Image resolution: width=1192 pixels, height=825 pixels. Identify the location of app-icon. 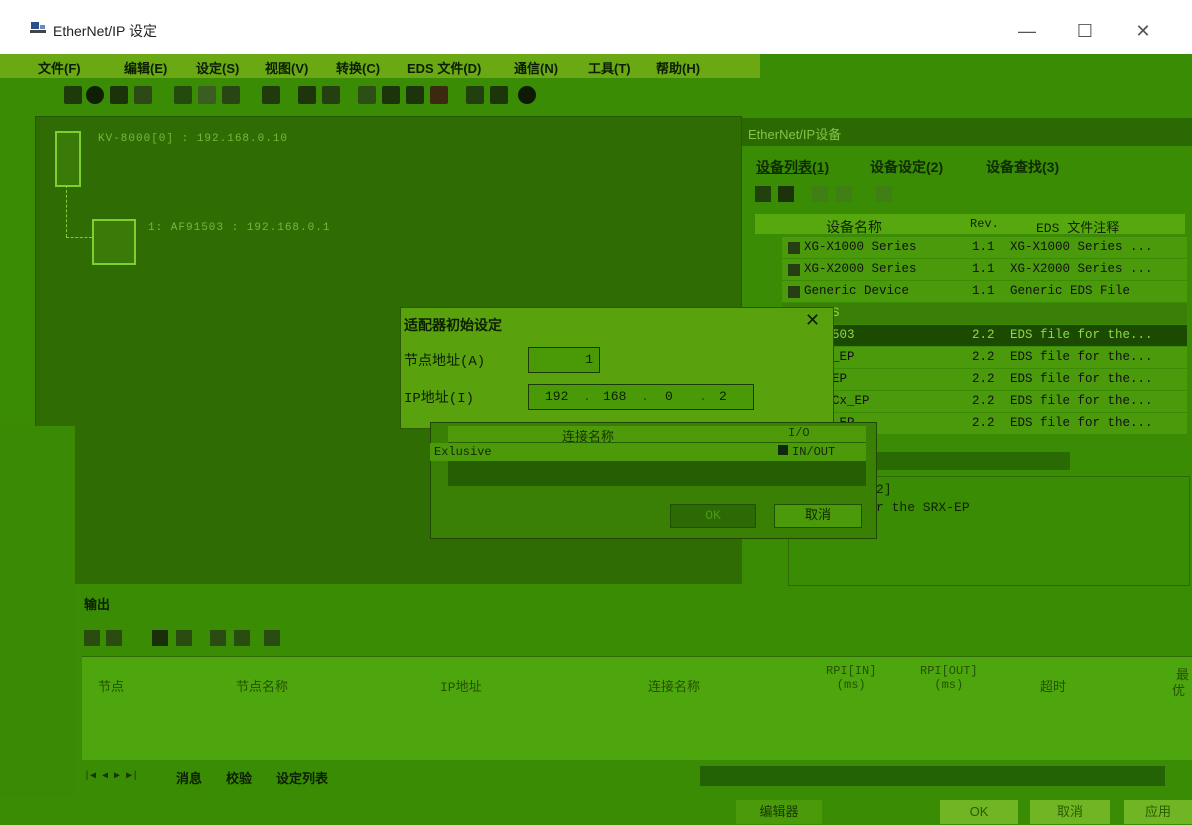
(38, 29).